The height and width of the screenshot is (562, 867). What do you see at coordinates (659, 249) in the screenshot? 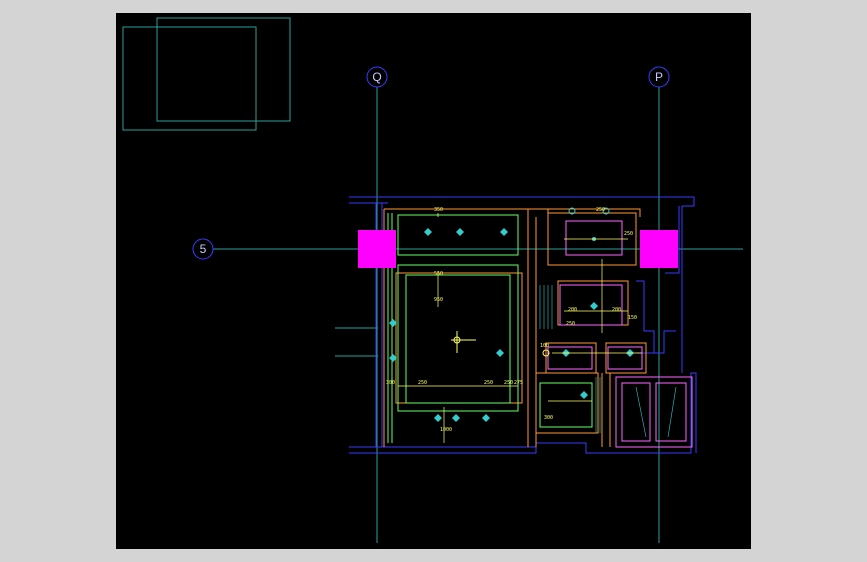
I see `column-p5` at bounding box center [659, 249].